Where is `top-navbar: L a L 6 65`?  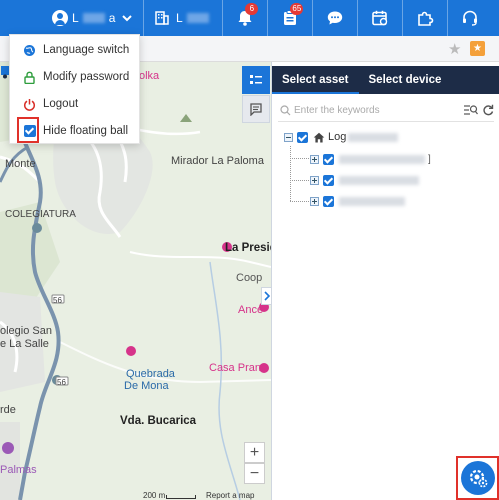 top-navbar: L a L 6 65 is located at coordinates (249, 18).